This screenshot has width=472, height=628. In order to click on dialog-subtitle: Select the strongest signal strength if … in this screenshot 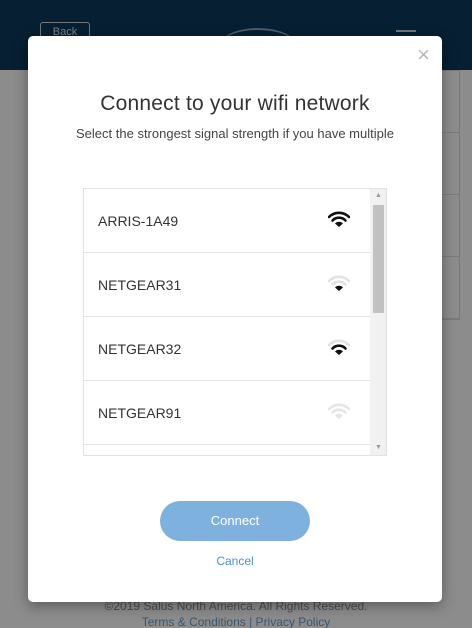, I will do `click(235, 133)`.